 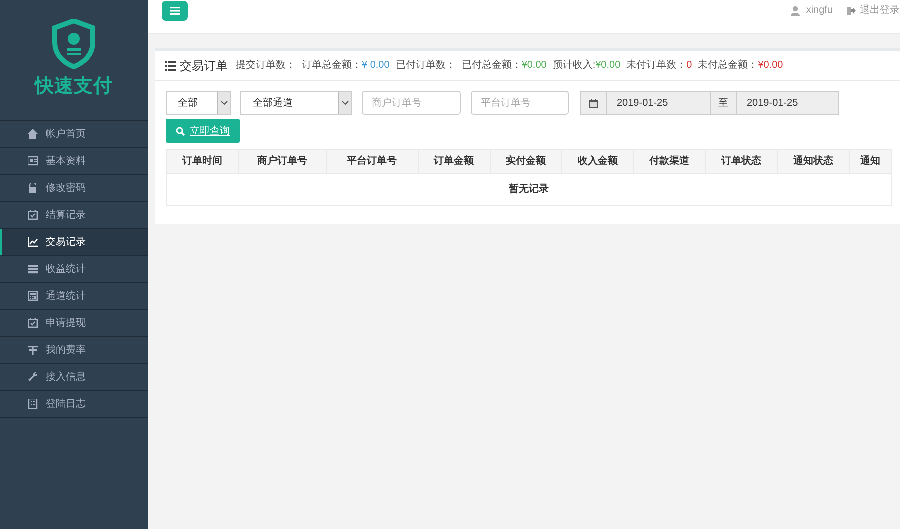 What do you see at coordinates (33, 161) in the screenshot?
I see `id-card-icon` at bounding box center [33, 161].